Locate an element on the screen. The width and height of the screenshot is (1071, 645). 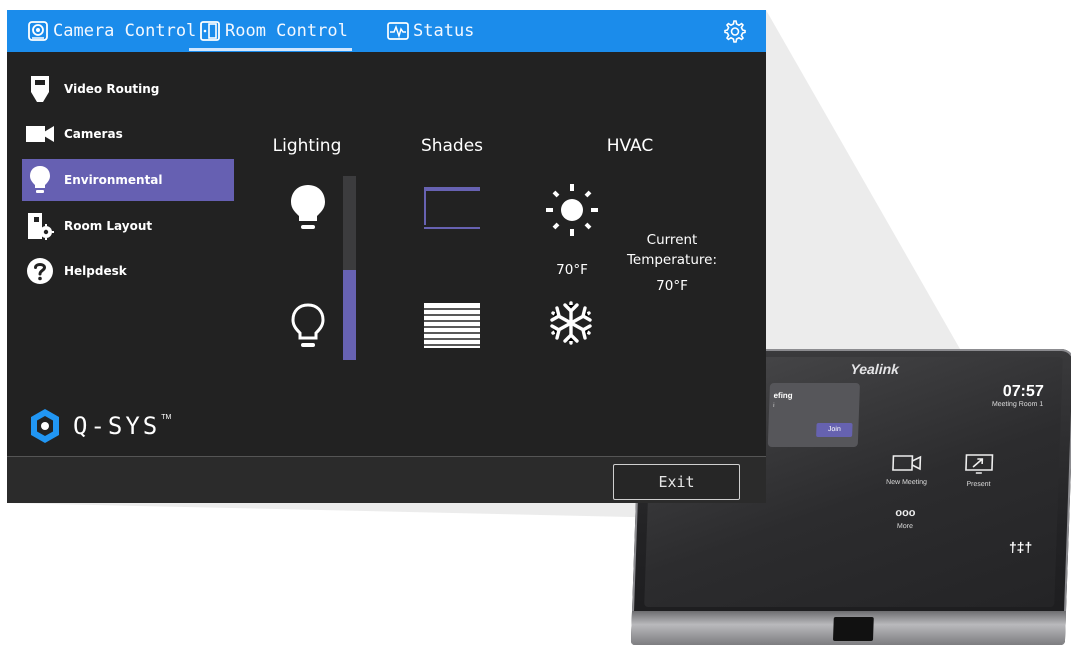
tab-camera-control-label: Camera Control is located at coordinates (125, 31).